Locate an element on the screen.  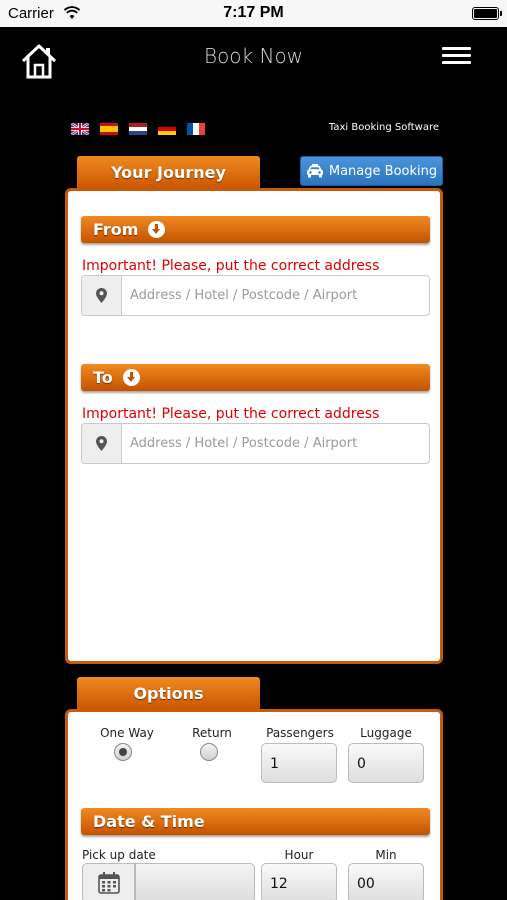
hour-input: 12 is located at coordinates (299, 881).